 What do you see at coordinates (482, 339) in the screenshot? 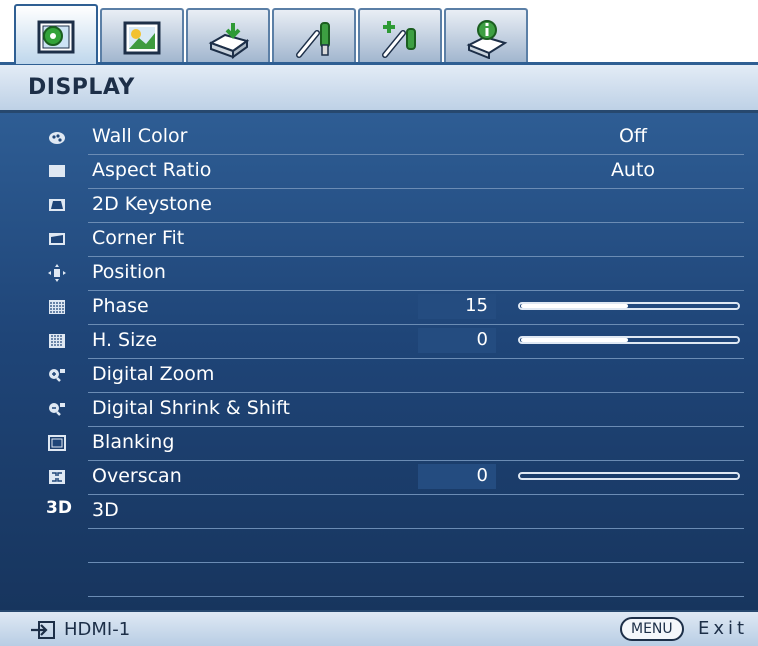
I see `h-size-value: 0` at bounding box center [482, 339].